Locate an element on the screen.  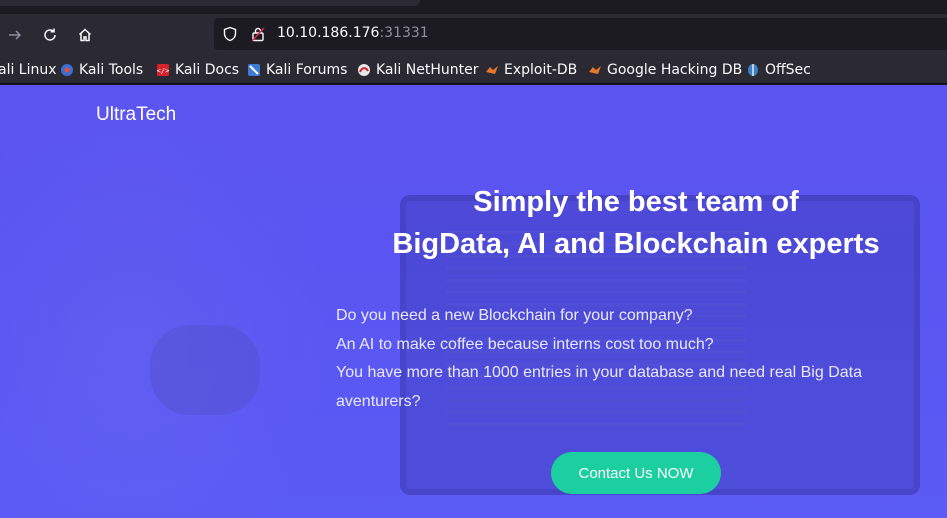
bookmark-kali-forums: Kali Forums is located at coordinates (297, 70).